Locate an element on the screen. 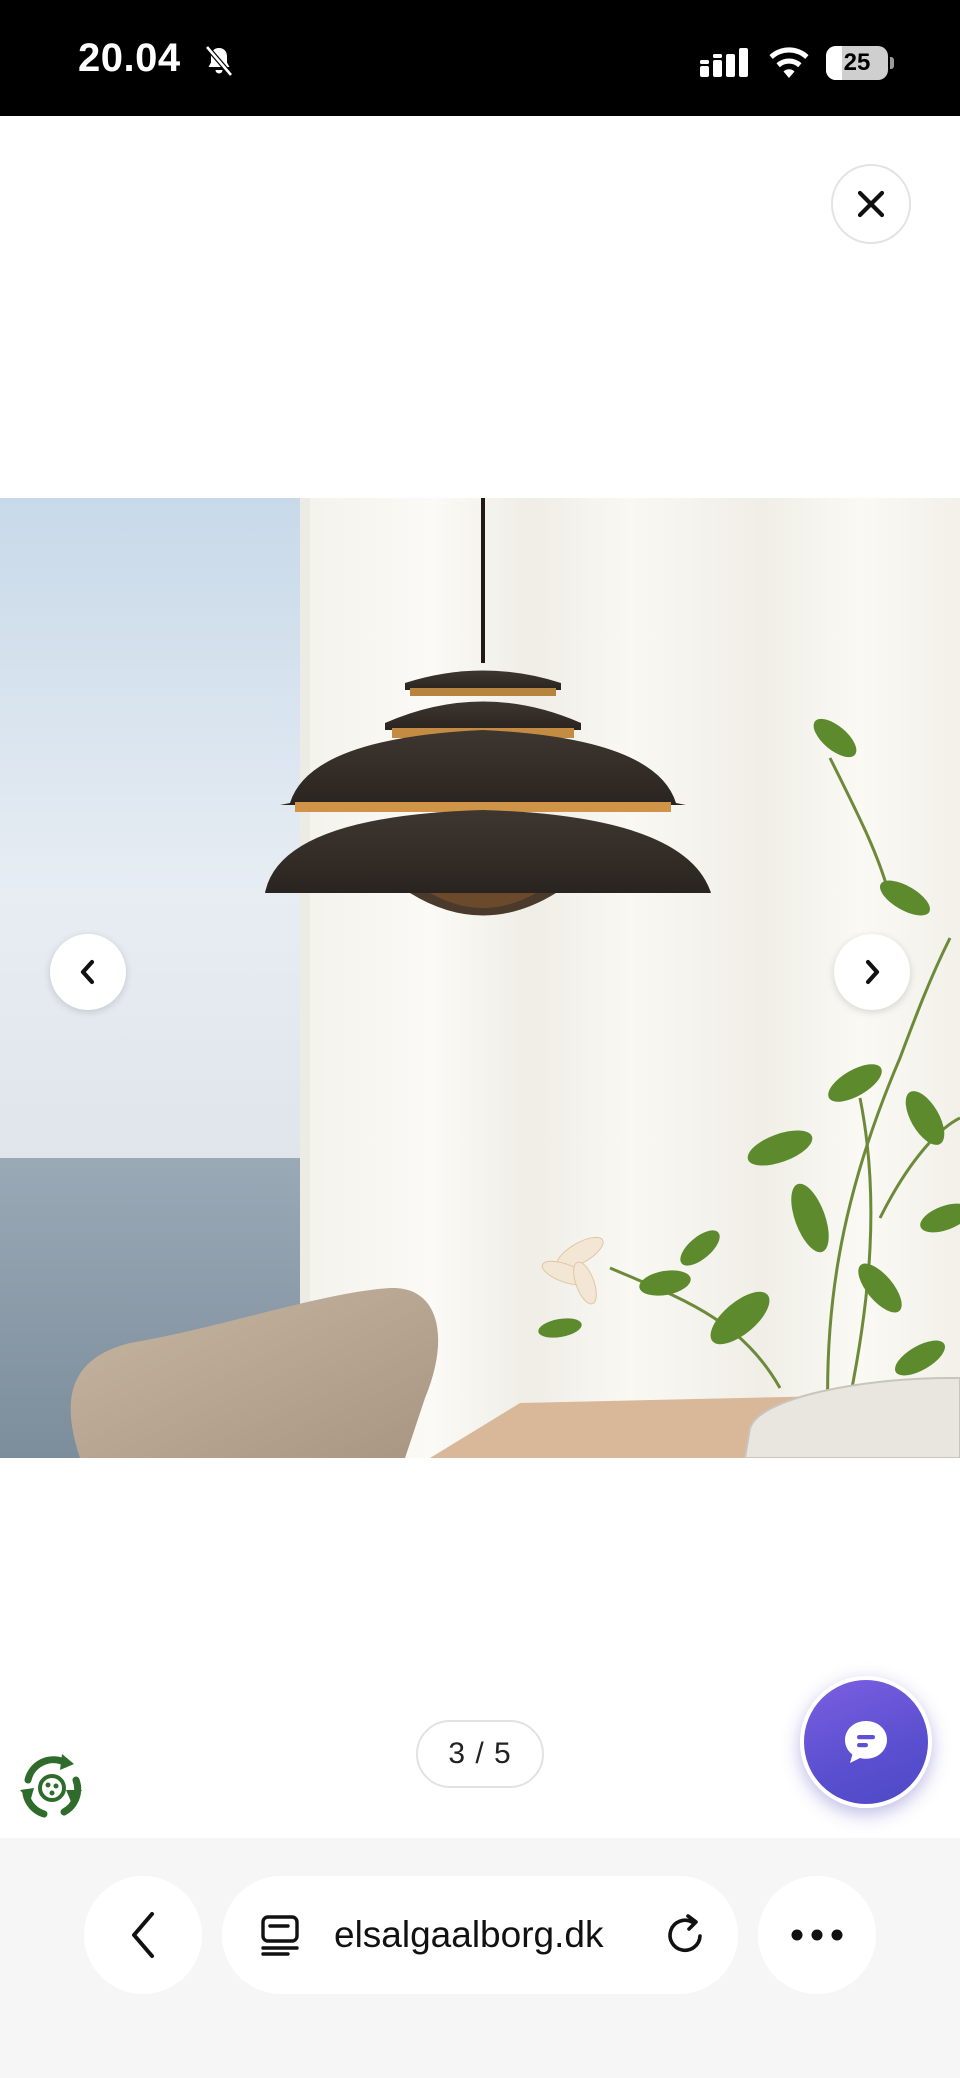 This screenshot has height=2078, width=960. wifi-icon is located at coordinates (789, 62).